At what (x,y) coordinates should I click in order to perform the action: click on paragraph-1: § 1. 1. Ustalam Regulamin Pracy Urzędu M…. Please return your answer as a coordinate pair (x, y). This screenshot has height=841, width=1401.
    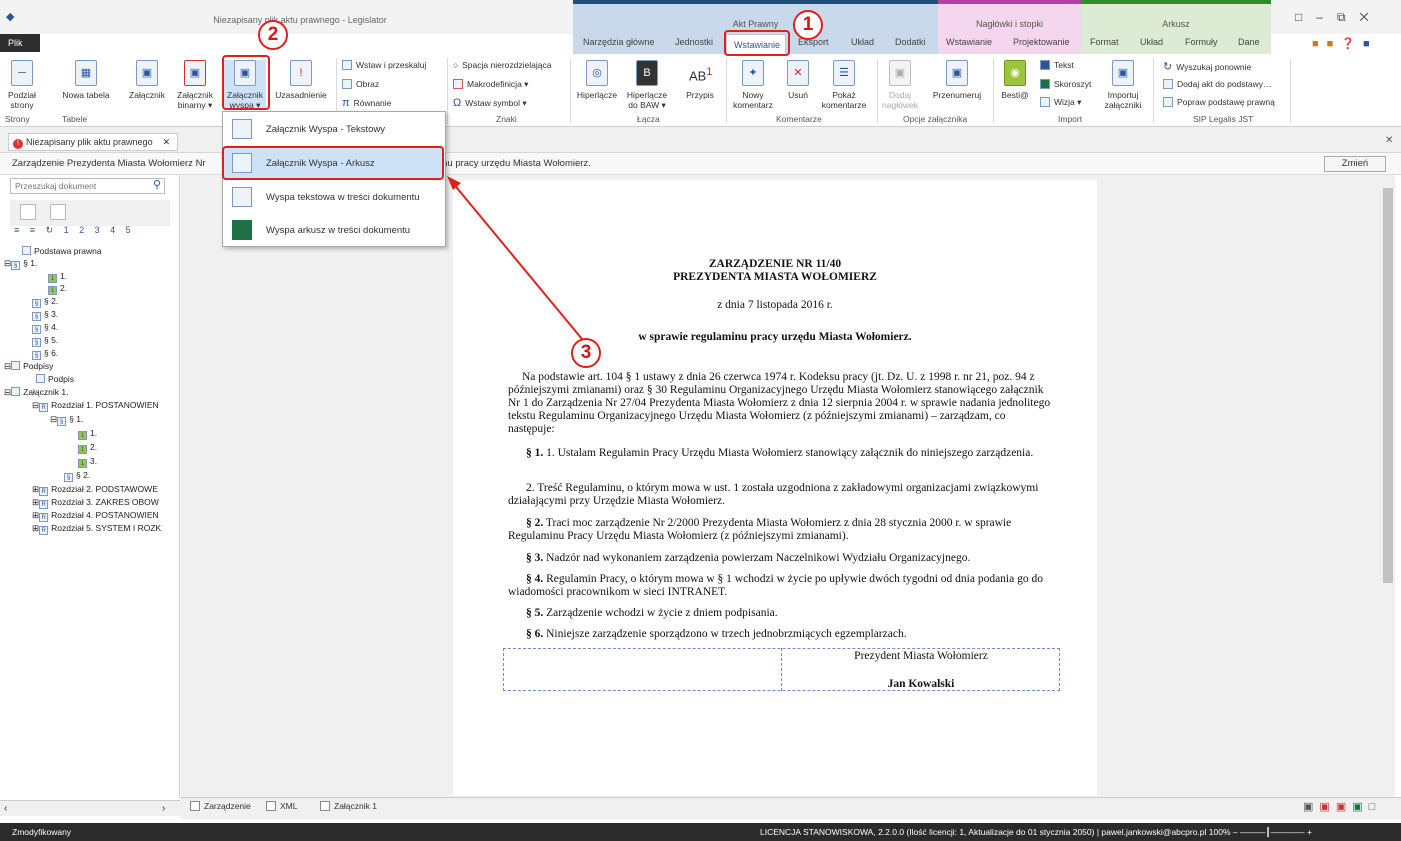
    Looking at the image, I should click on (780, 453).